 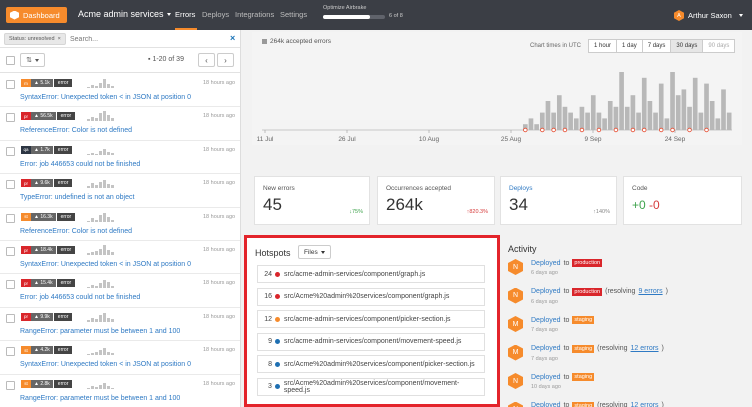 I want to click on stat-code: Code +0 -0, so click(x=682, y=200).